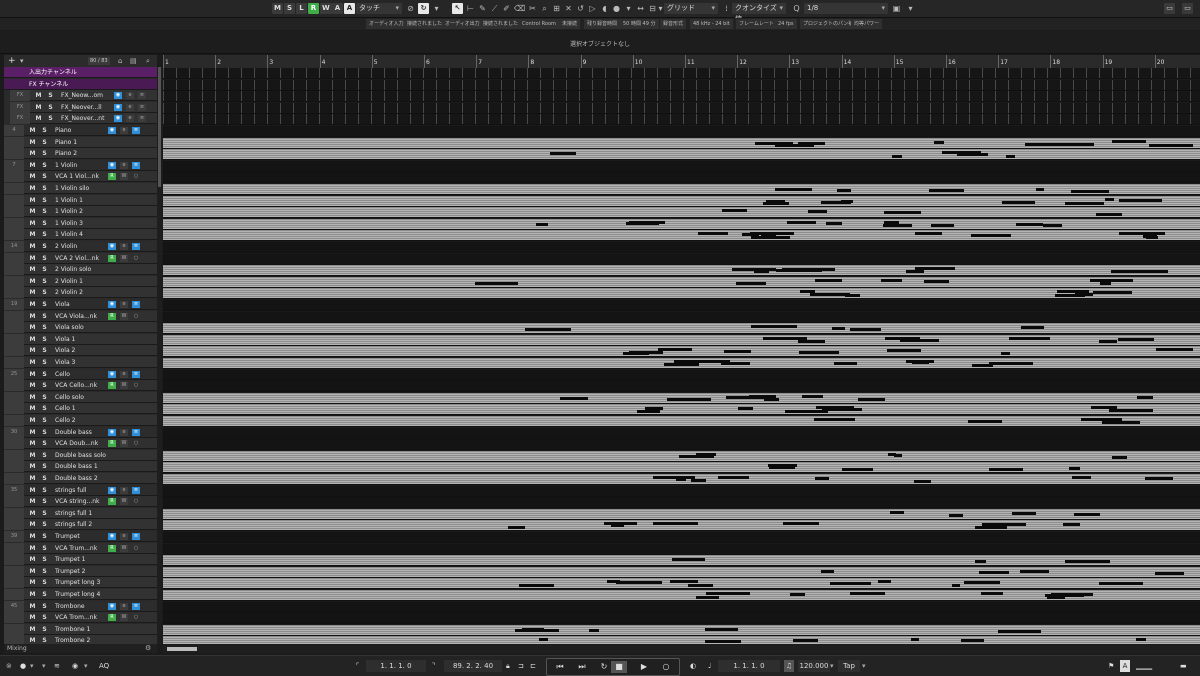  I want to click on left-locator-icon: ⌜, so click(357, 666).